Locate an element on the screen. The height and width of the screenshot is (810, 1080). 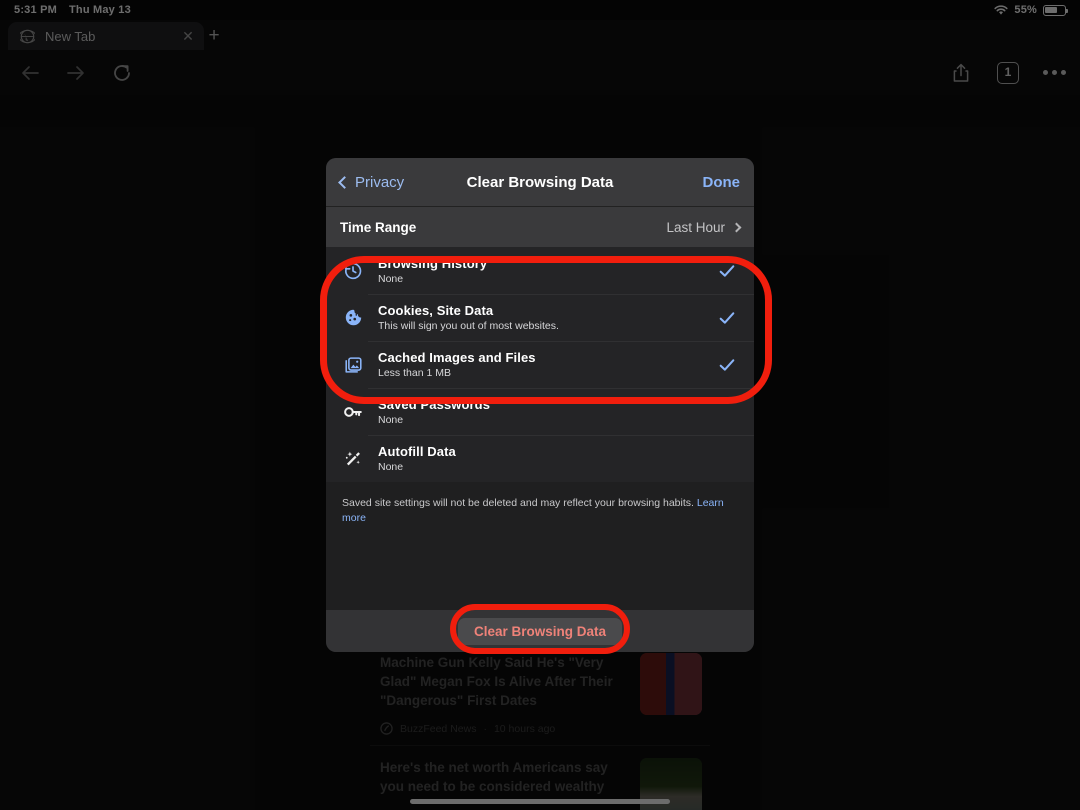
back-label: Privacy is located at coordinates (380, 182).